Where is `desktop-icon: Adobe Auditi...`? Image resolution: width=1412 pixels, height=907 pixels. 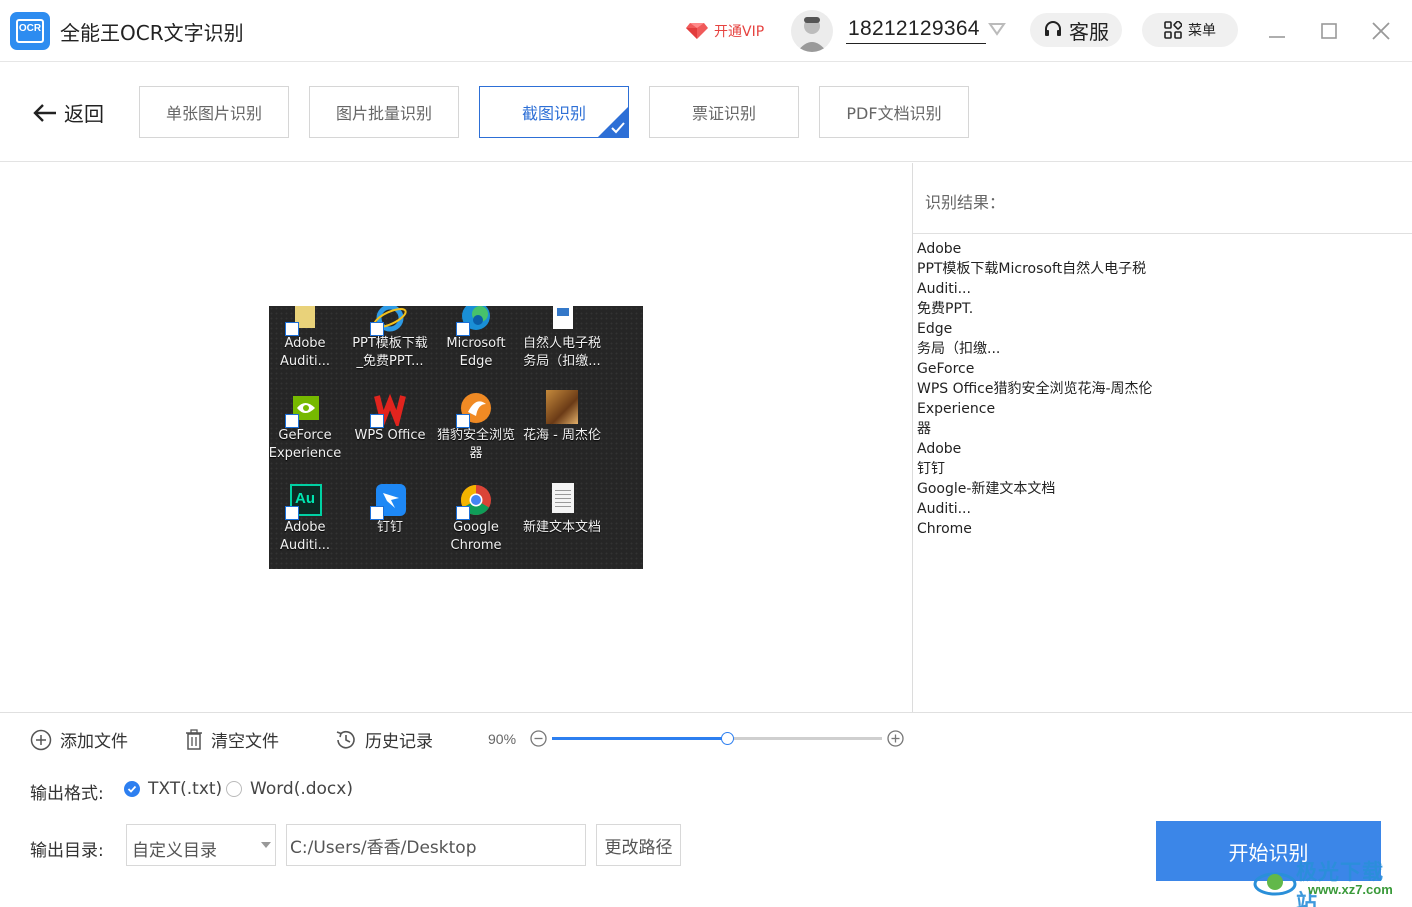 desktop-icon: Adobe Auditi... is located at coordinates (308, 338).